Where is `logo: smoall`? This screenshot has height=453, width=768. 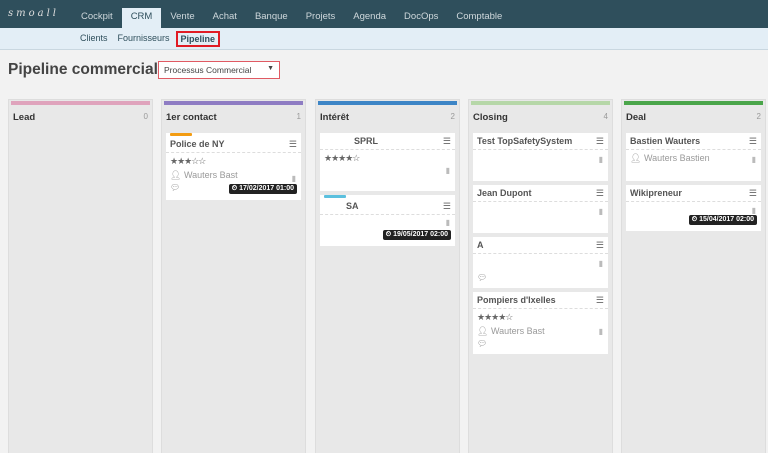 logo: smoall is located at coordinates (33, 13).